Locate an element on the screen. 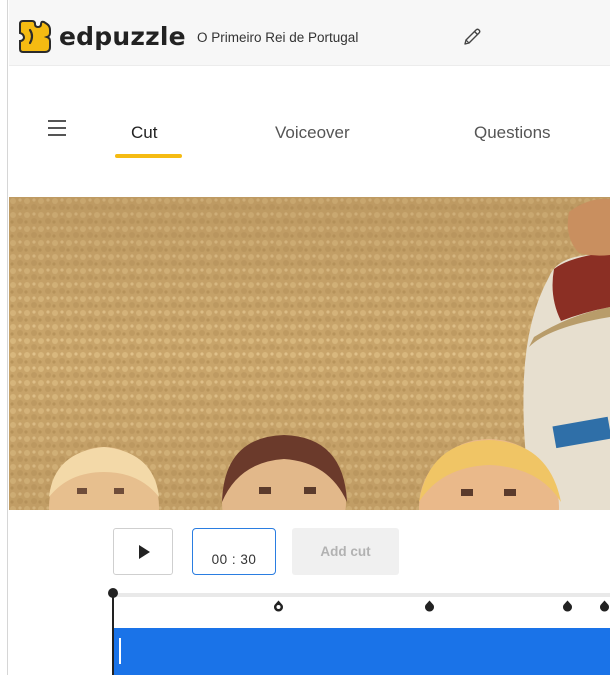 This screenshot has width=610, height=675. timeline-track is located at coordinates (361, 595).